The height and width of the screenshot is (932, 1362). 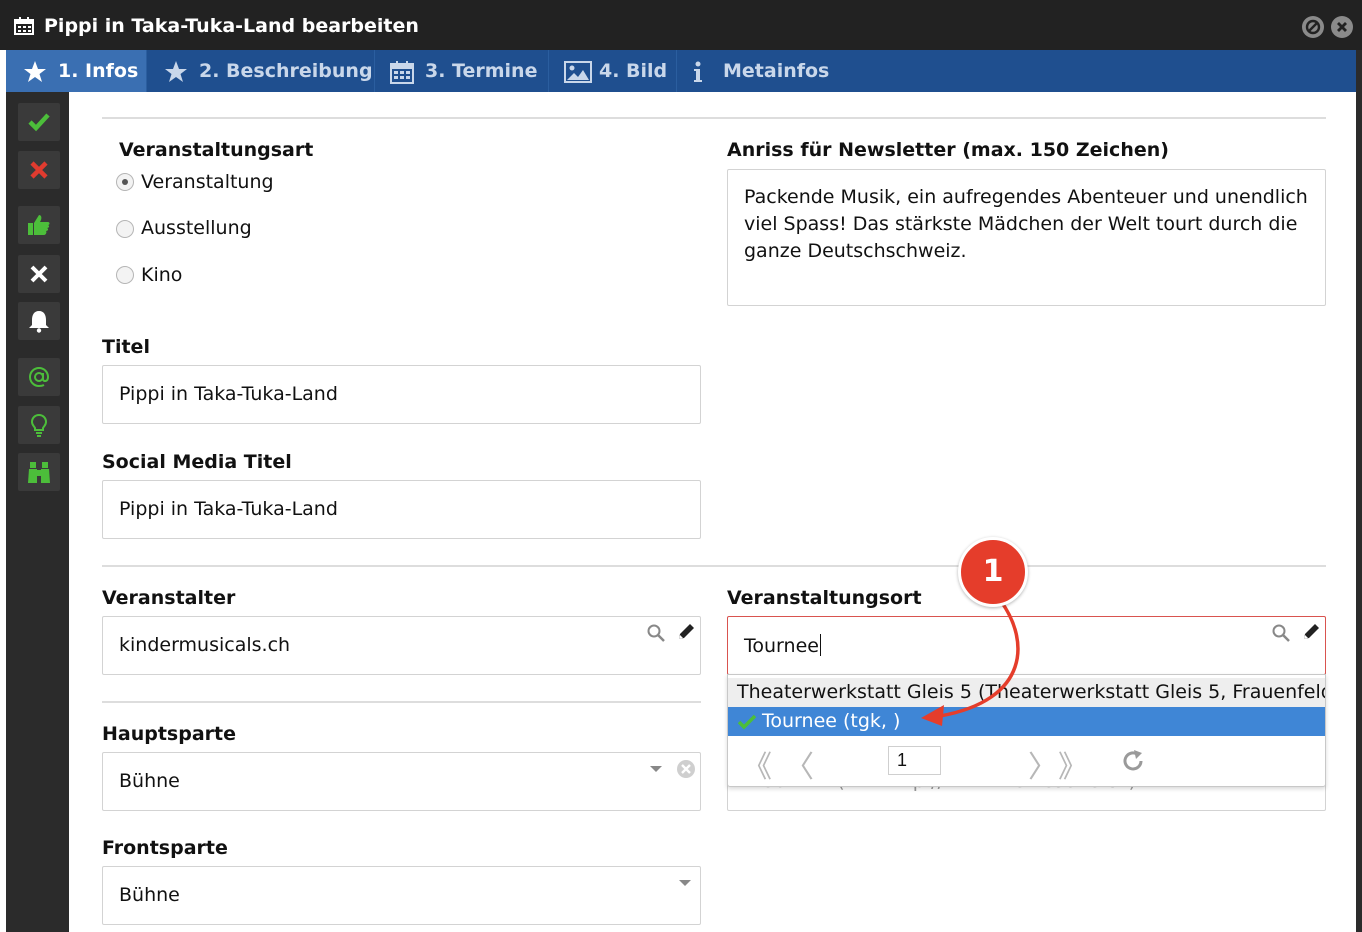 I want to click on preview-button, so click(x=39, y=472).